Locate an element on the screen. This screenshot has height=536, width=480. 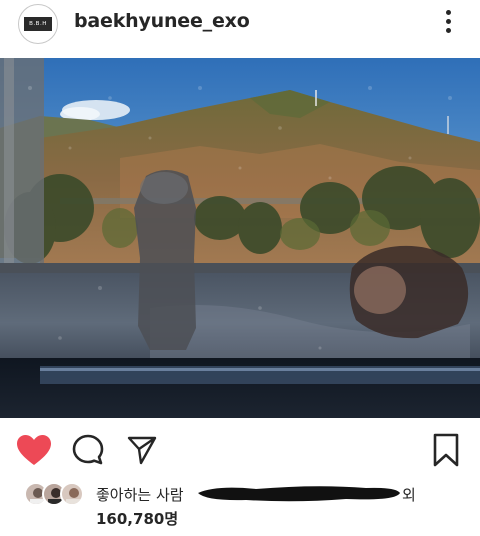
comment-icon is located at coordinates (88, 450).